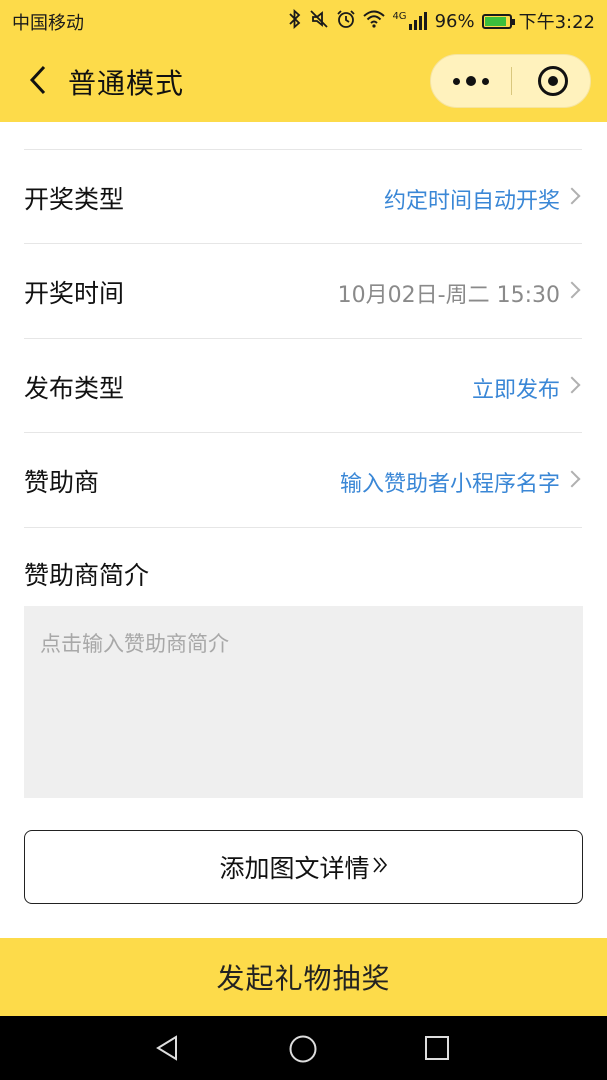 The image size is (607, 1080). Describe the element at coordinates (409, 21) in the screenshot. I see `signal-icon: 4G` at that location.